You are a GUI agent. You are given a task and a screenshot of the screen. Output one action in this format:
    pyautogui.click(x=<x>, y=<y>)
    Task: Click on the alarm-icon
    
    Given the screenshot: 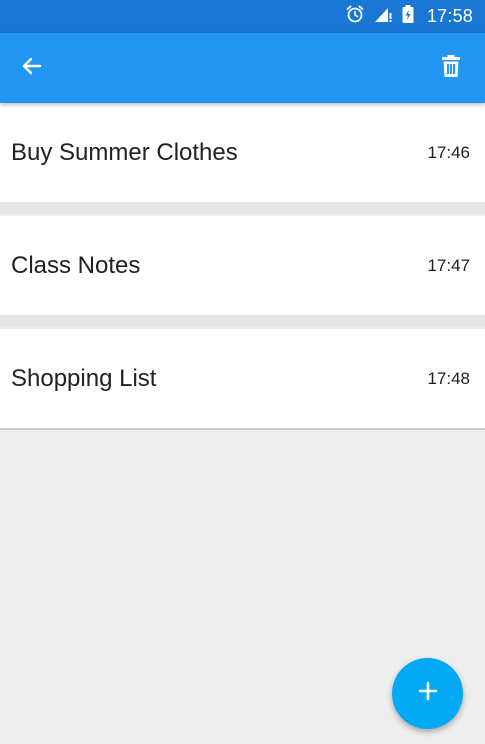 What is the action you would take?
    pyautogui.click(x=355, y=16)
    